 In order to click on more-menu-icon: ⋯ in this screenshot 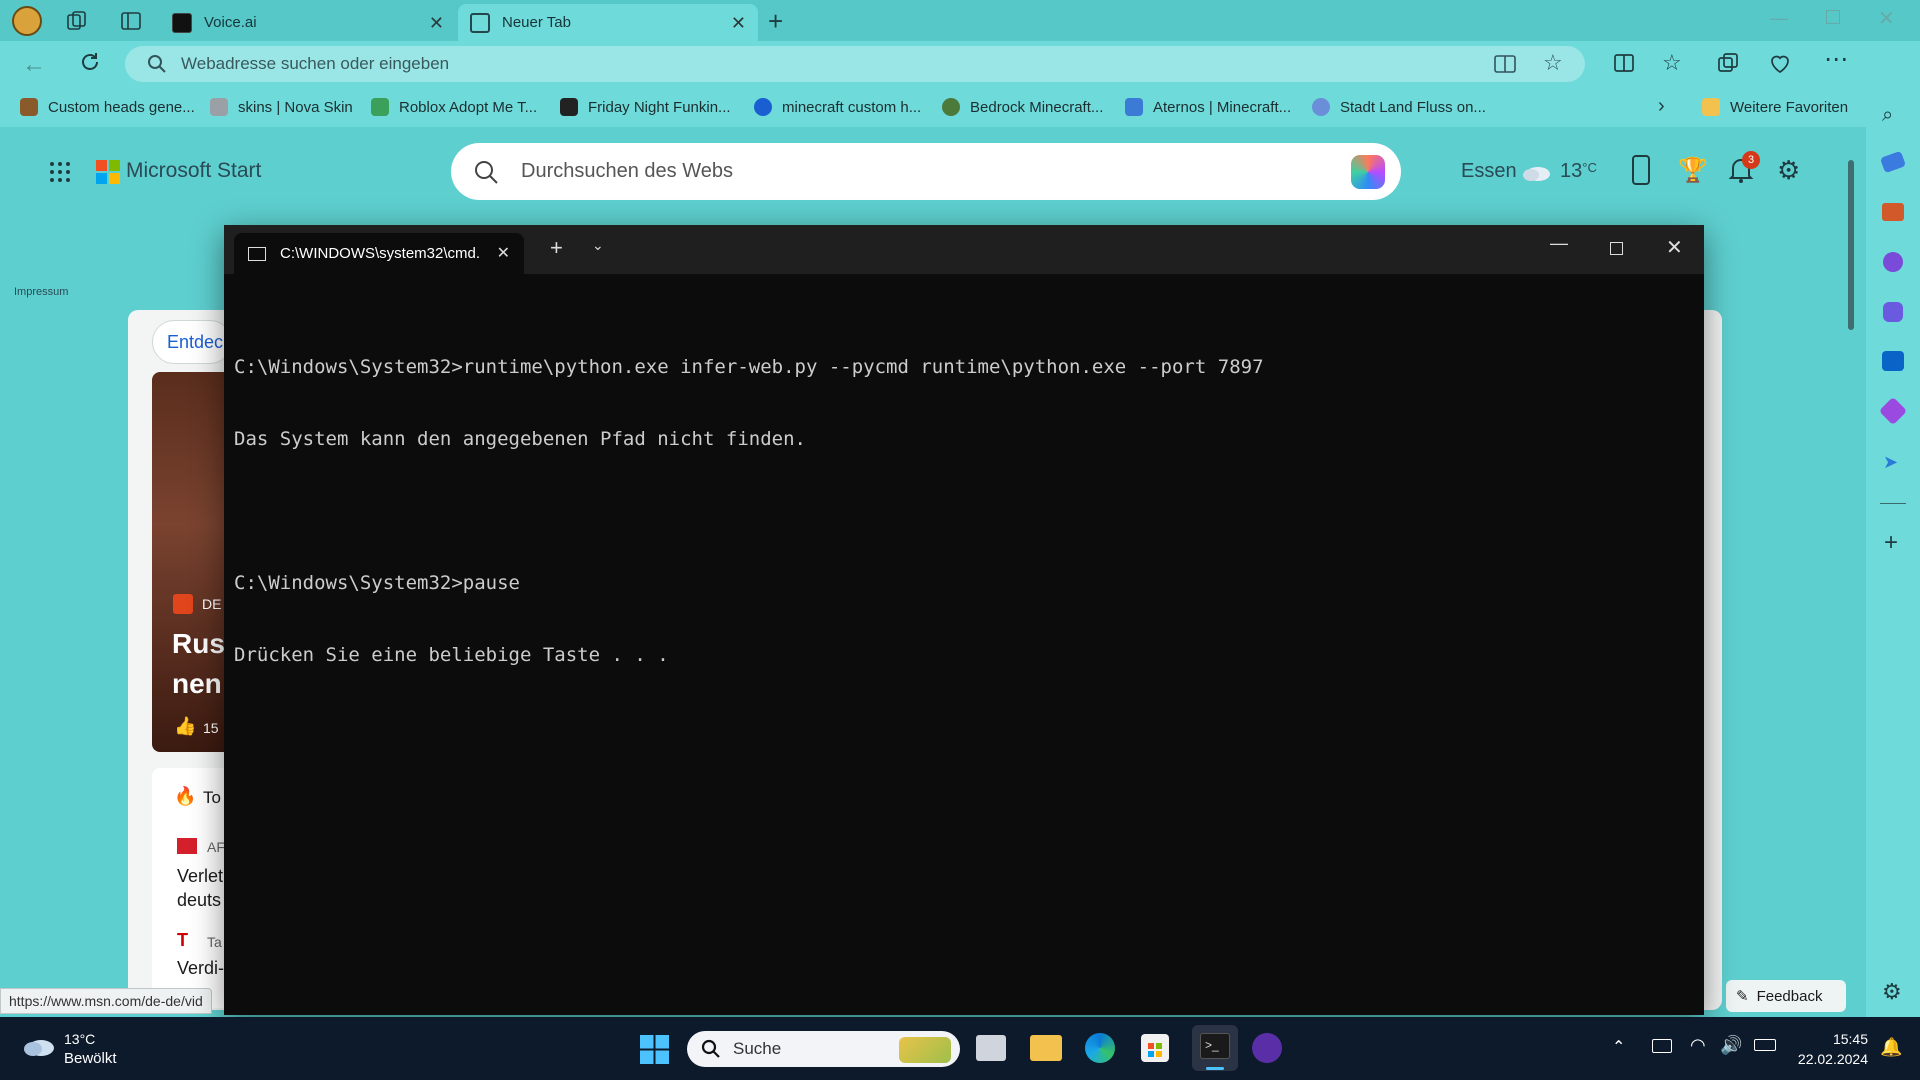, I will do `click(1836, 59)`.